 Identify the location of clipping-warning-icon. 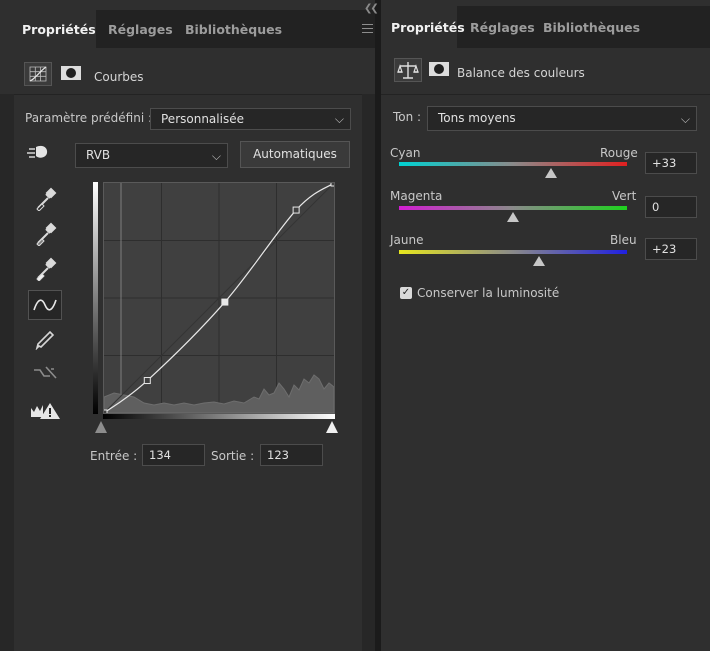
(45, 411).